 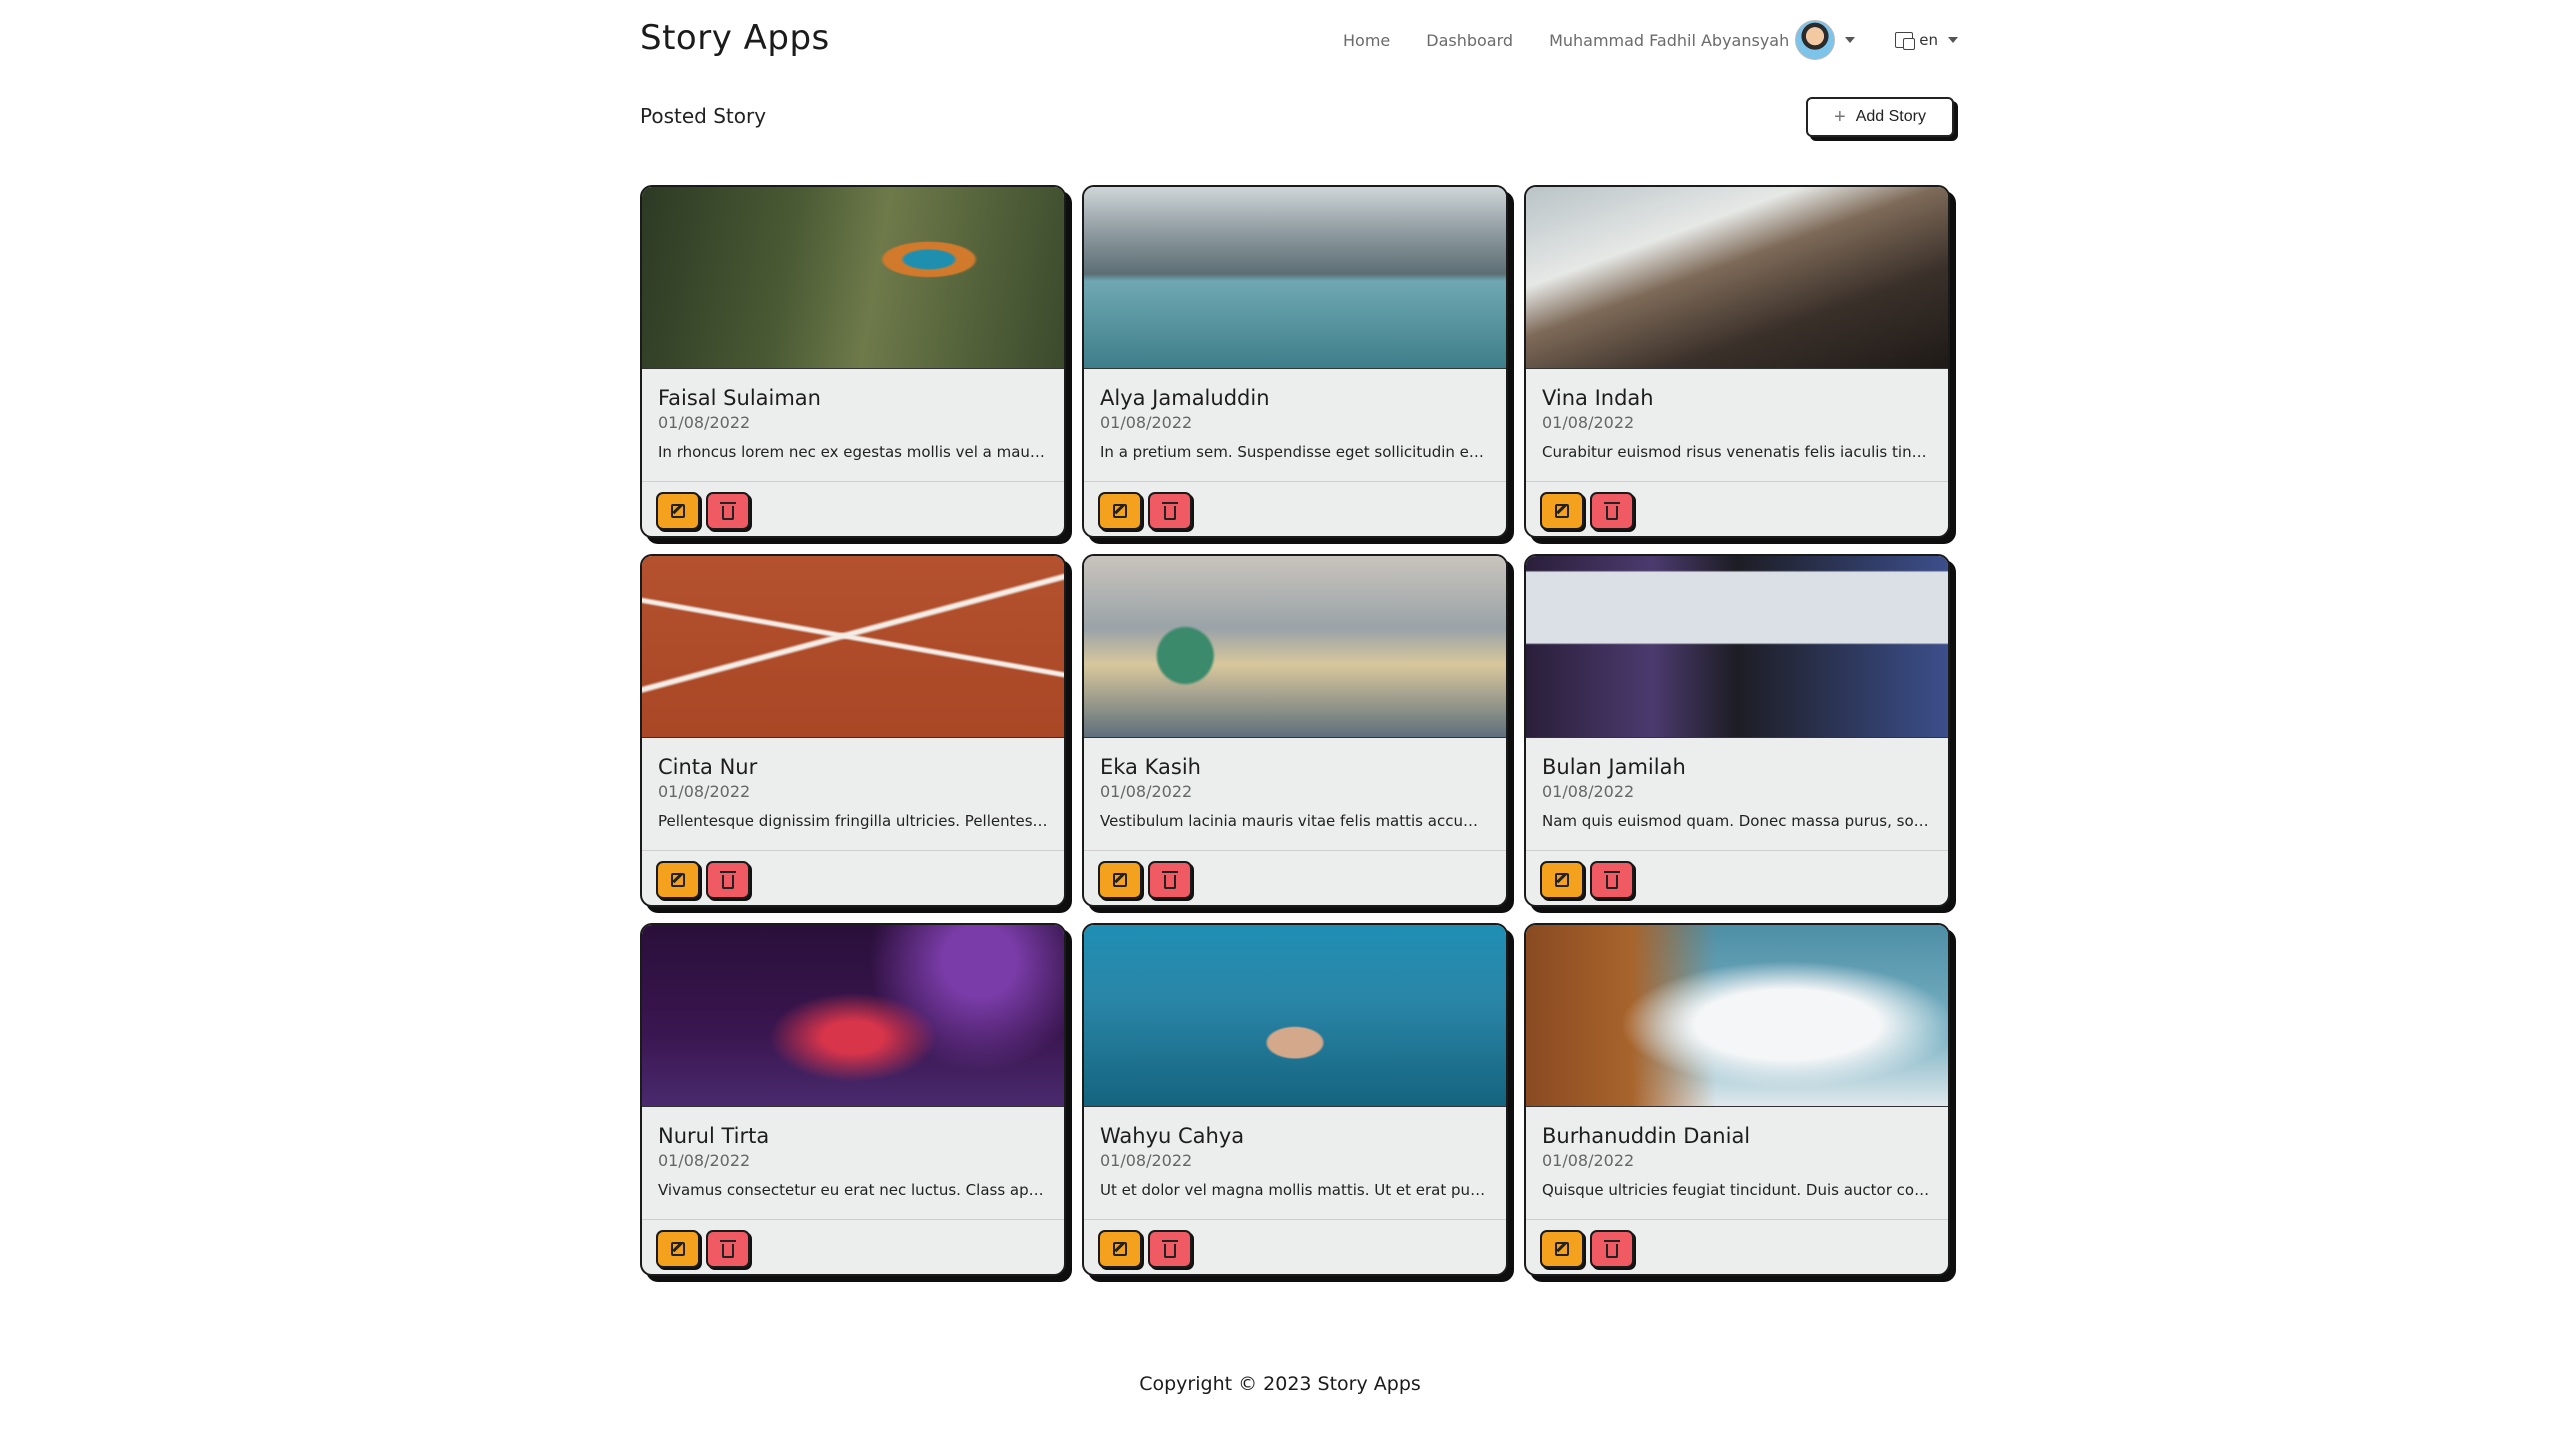 I want to click on language-dropdown: en, so click(x=1926, y=40).